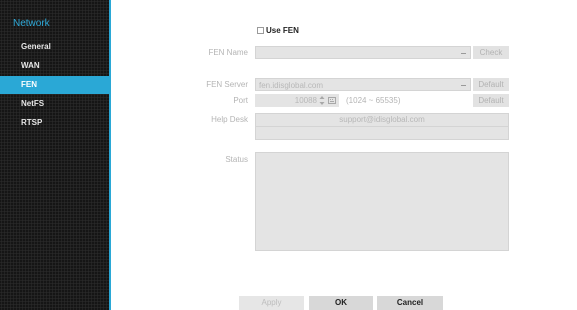 Image resolution: width=577 pixels, height=310 pixels. Describe the element at coordinates (260, 30) in the screenshot. I see `use-fen-checkbox` at that location.